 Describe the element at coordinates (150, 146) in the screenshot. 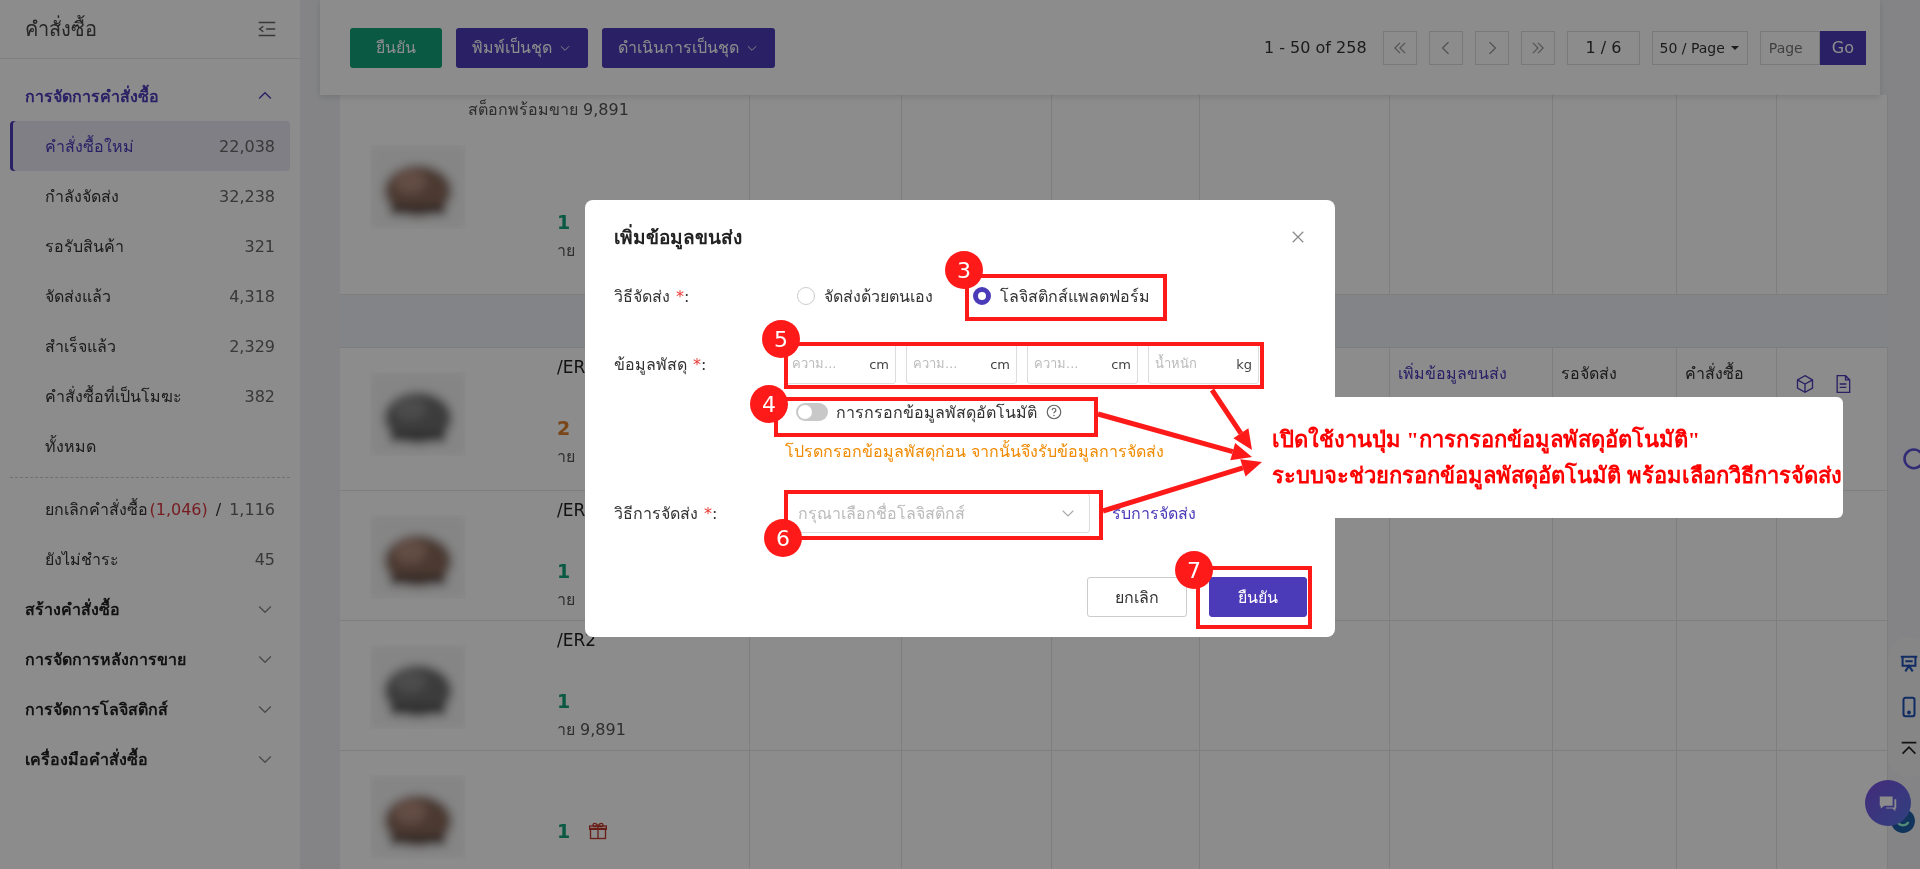

I see `sidebar-item: คำสั่งซื้อใหม่ 22,038` at that location.